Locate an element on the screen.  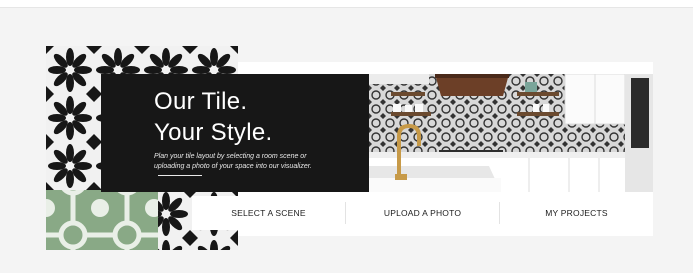
headline-line-1: Our Tile. is located at coordinates (201, 101).